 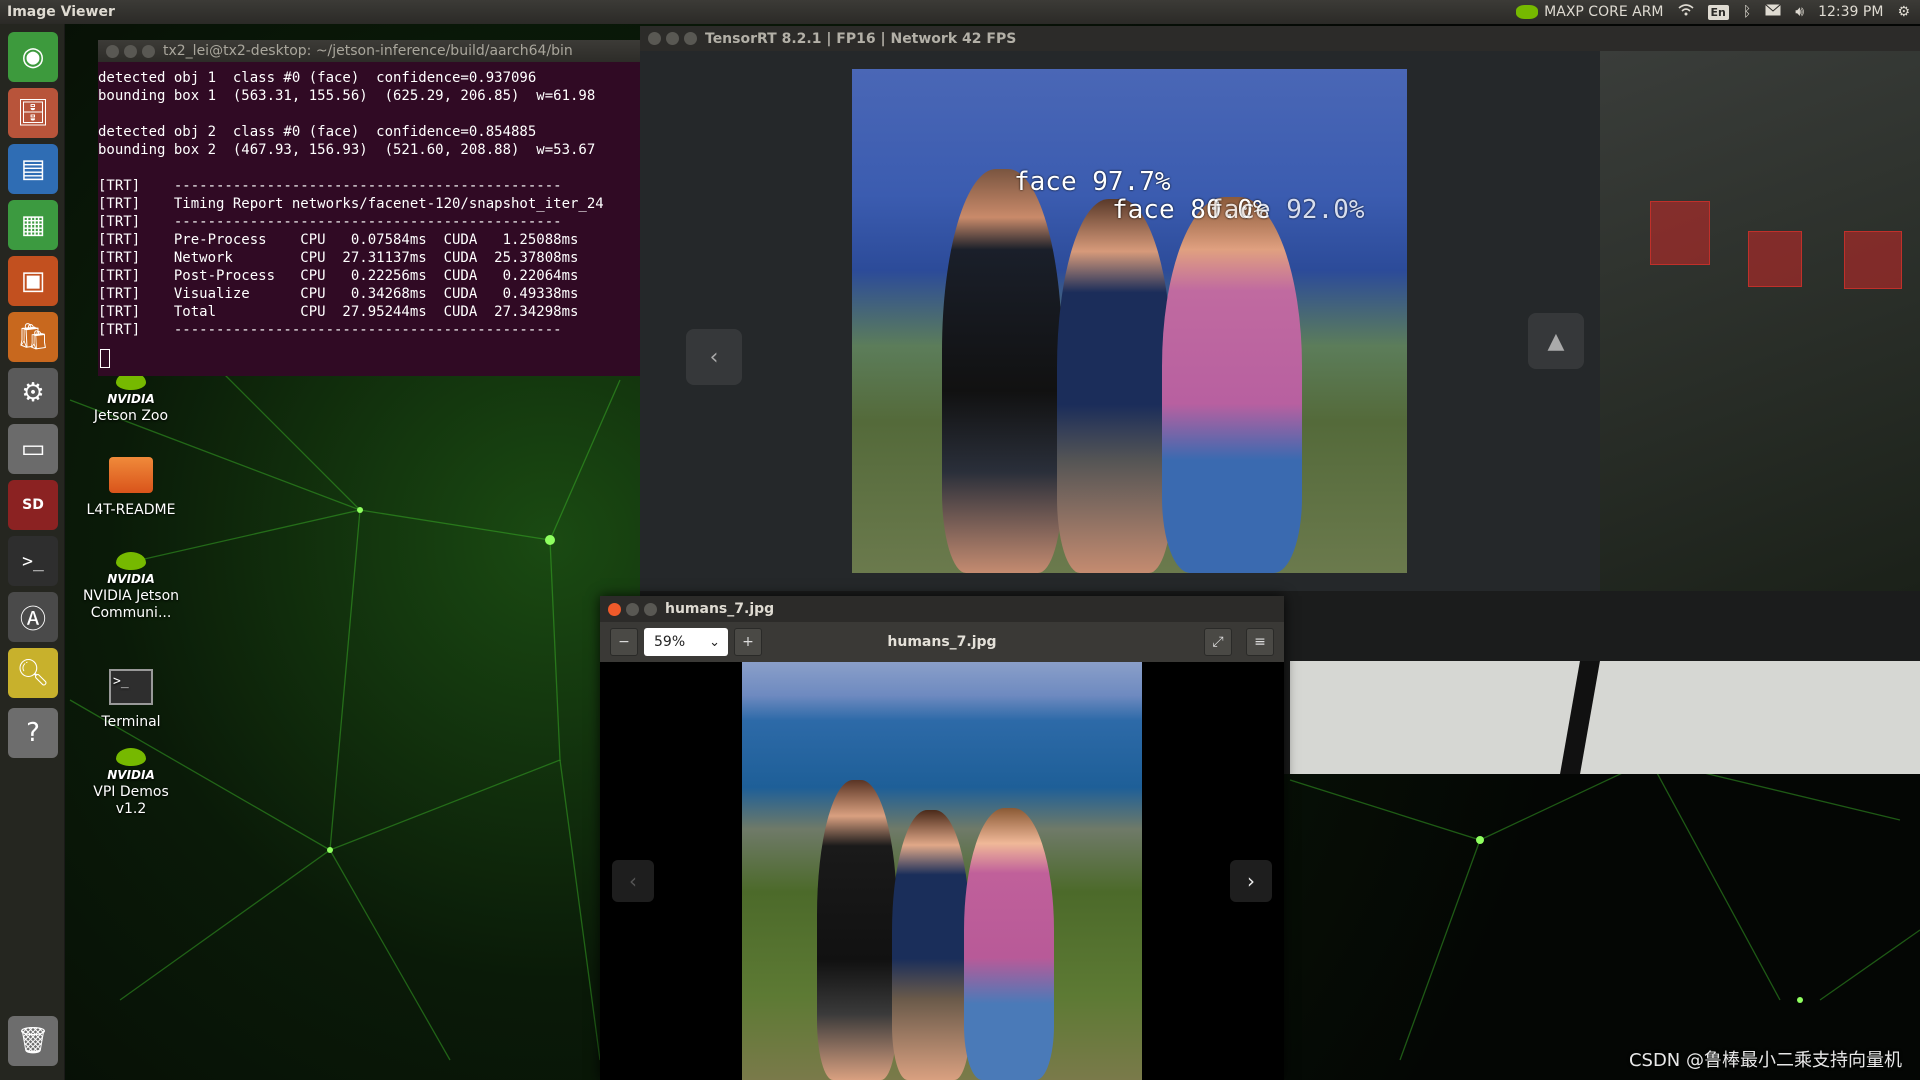 I want to click on active-app-title: Image Viewer, so click(x=61, y=12).